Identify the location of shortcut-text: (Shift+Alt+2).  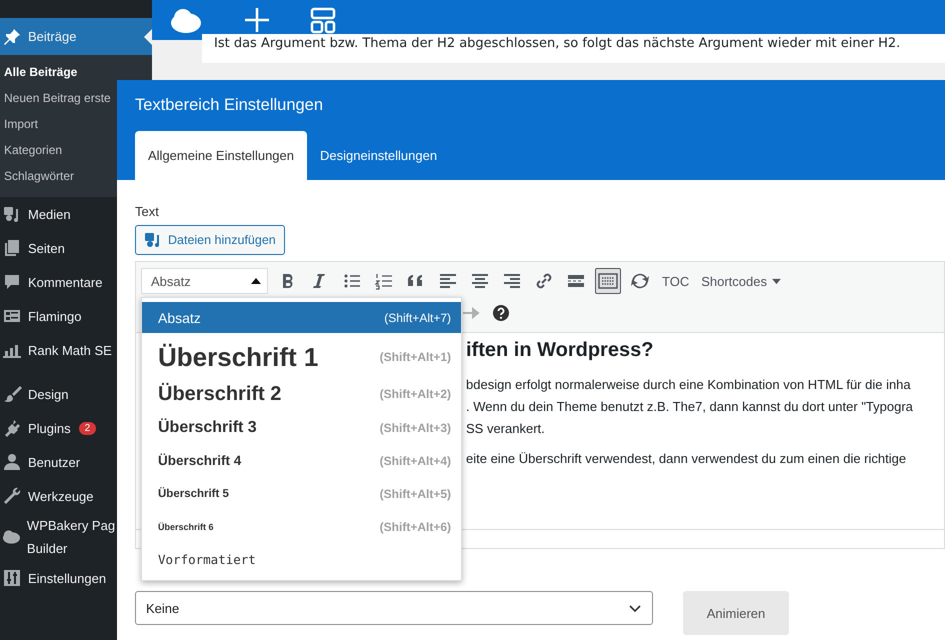
(415, 394).